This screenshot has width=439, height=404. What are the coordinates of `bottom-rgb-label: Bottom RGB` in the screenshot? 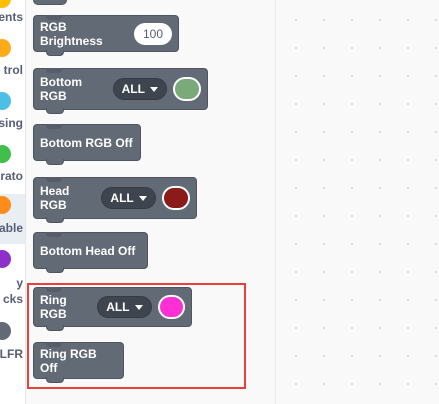 It's located at (61, 89).